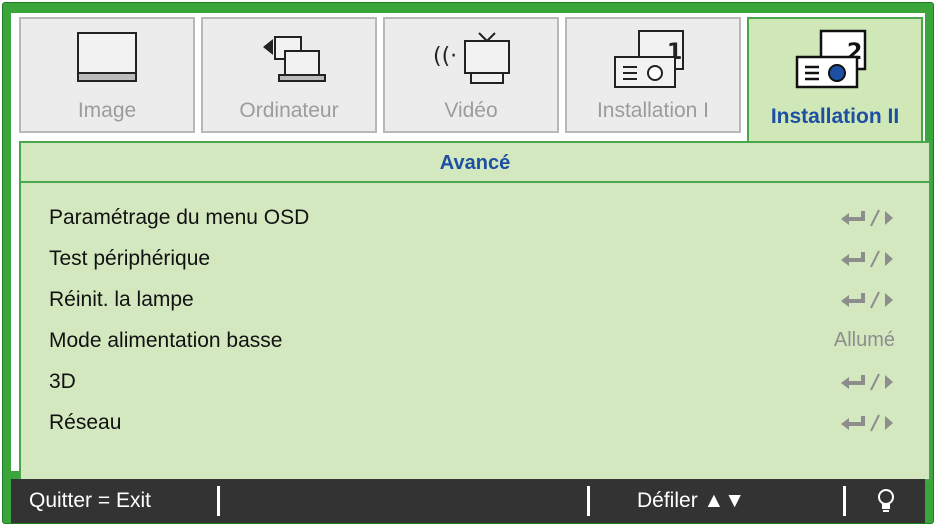 This screenshot has height=530, width=940. I want to click on menu-item-label: Test périphérique, so click(130, 258).